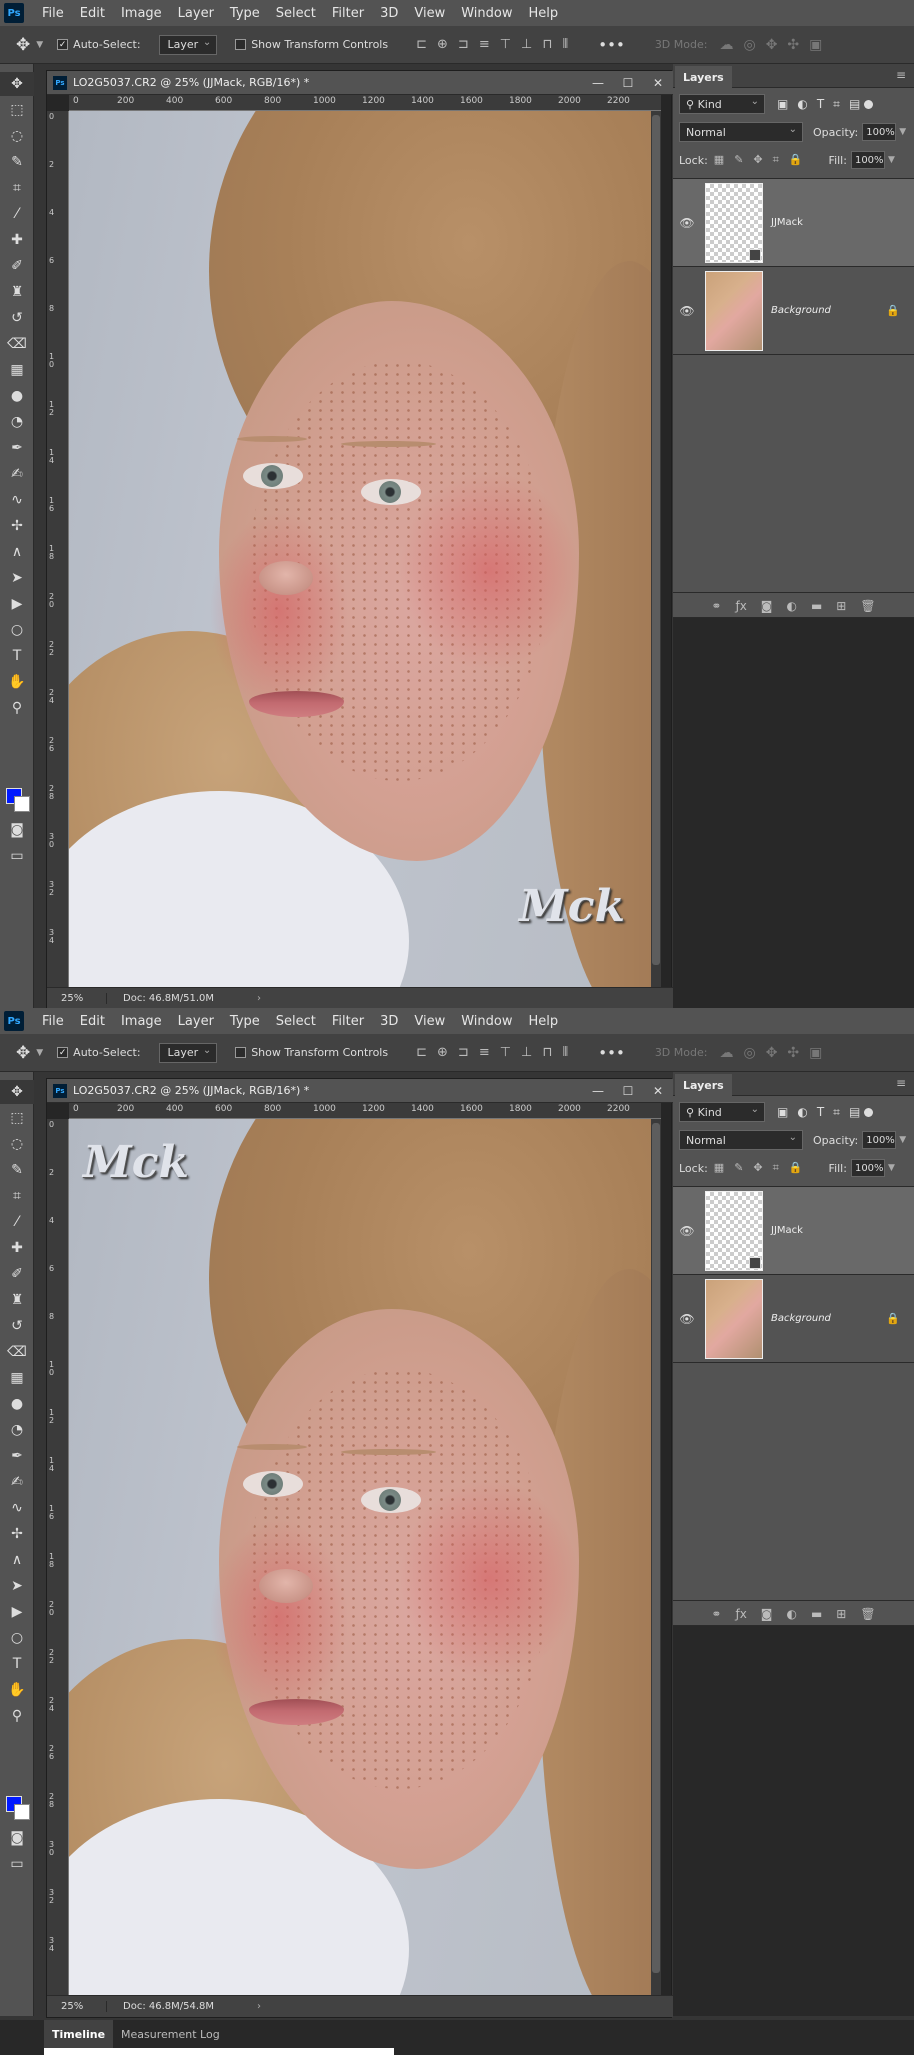 This screenshot has height=2055, width=914. What do you see at coordinates (793, 1053) in the screenshot?
I see `3d-slide-icon: ✣` at bounding box center [793, 1053].